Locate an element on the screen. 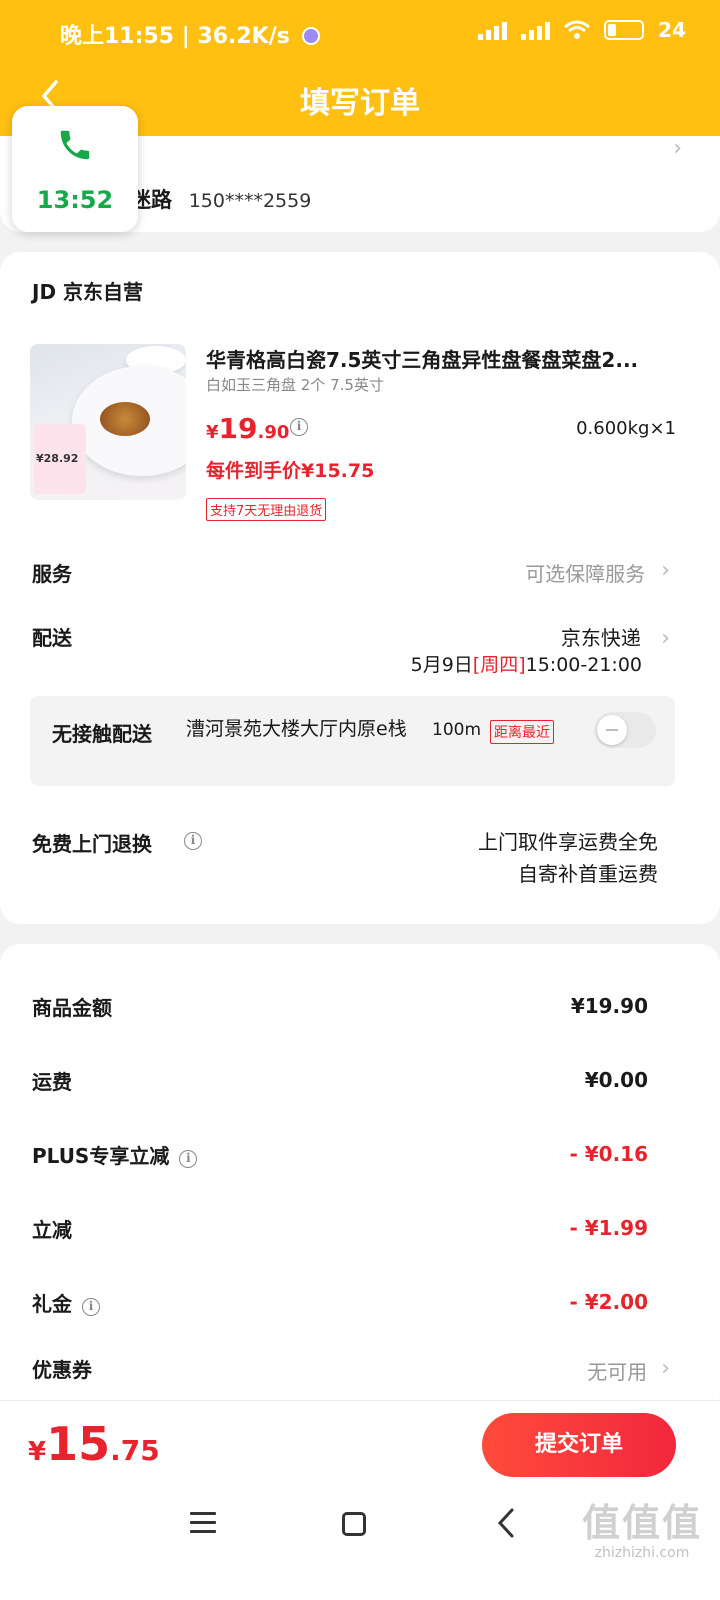 Image resolution: width=720 pixels, height=1600 pixels. return-policy-badge: 支持7天无理由退货 is located at coordinates (266, 509).